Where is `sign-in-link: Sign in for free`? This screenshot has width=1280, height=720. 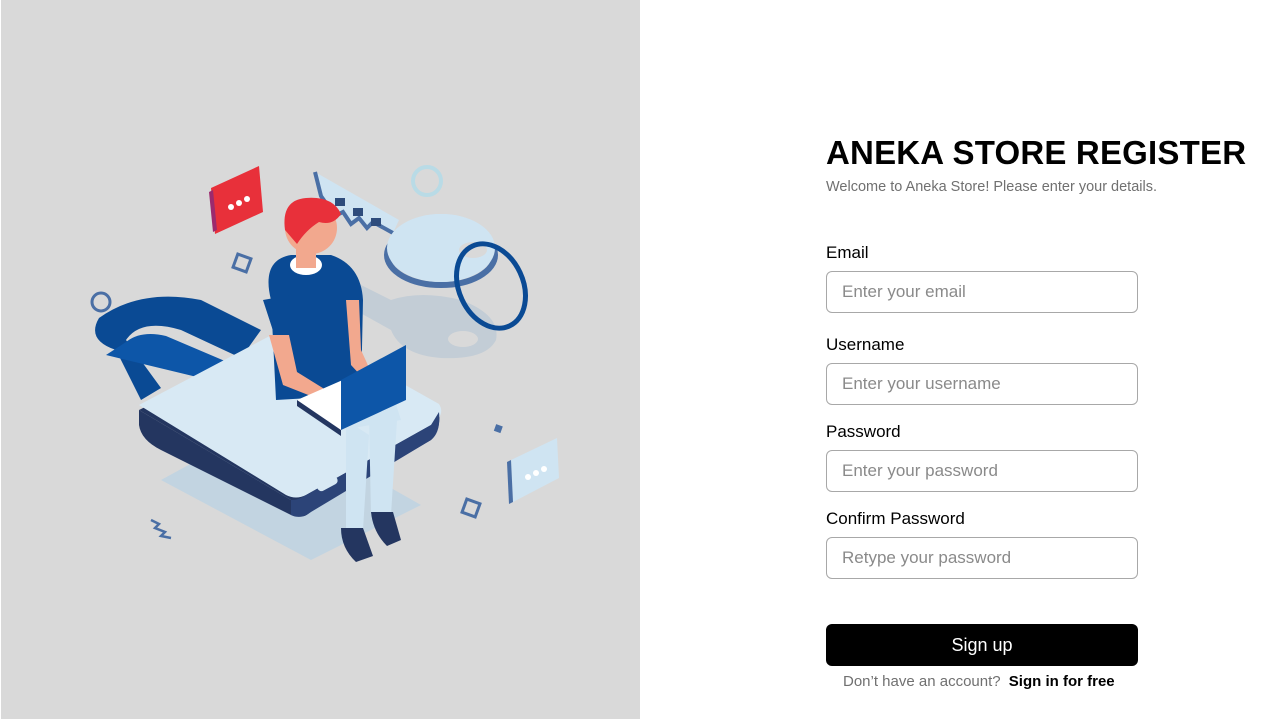 sign-in-link: Sign in for free is located at coordinates (1062, 681).